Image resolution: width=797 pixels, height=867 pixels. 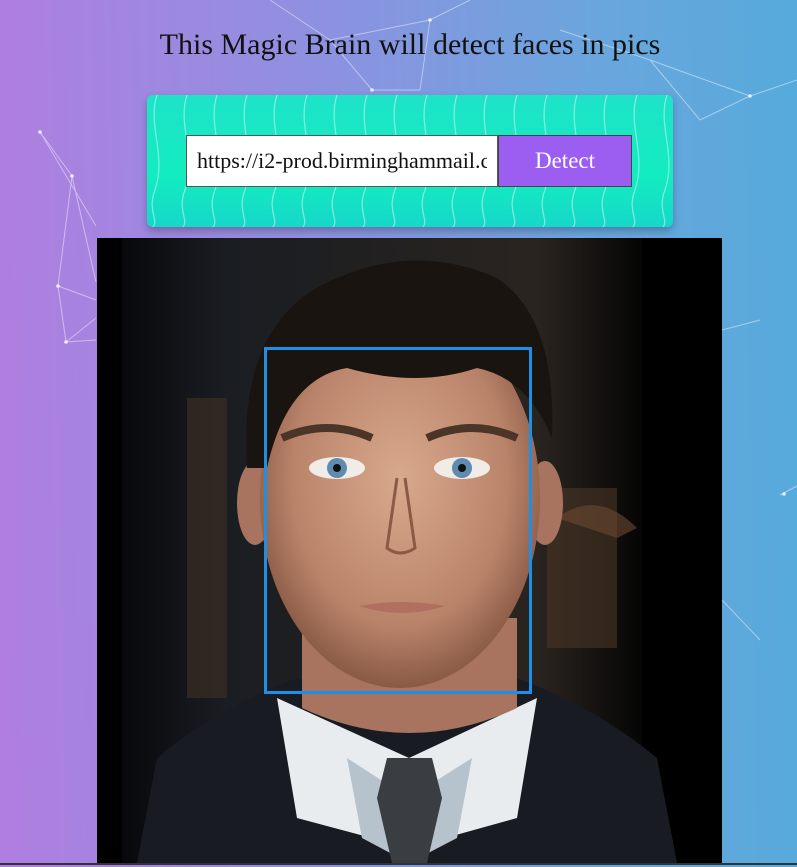 What do you see at coordinates (398, 520) in the screenshot?
I see `face-bounding-box` at bounding box center [398, 520].